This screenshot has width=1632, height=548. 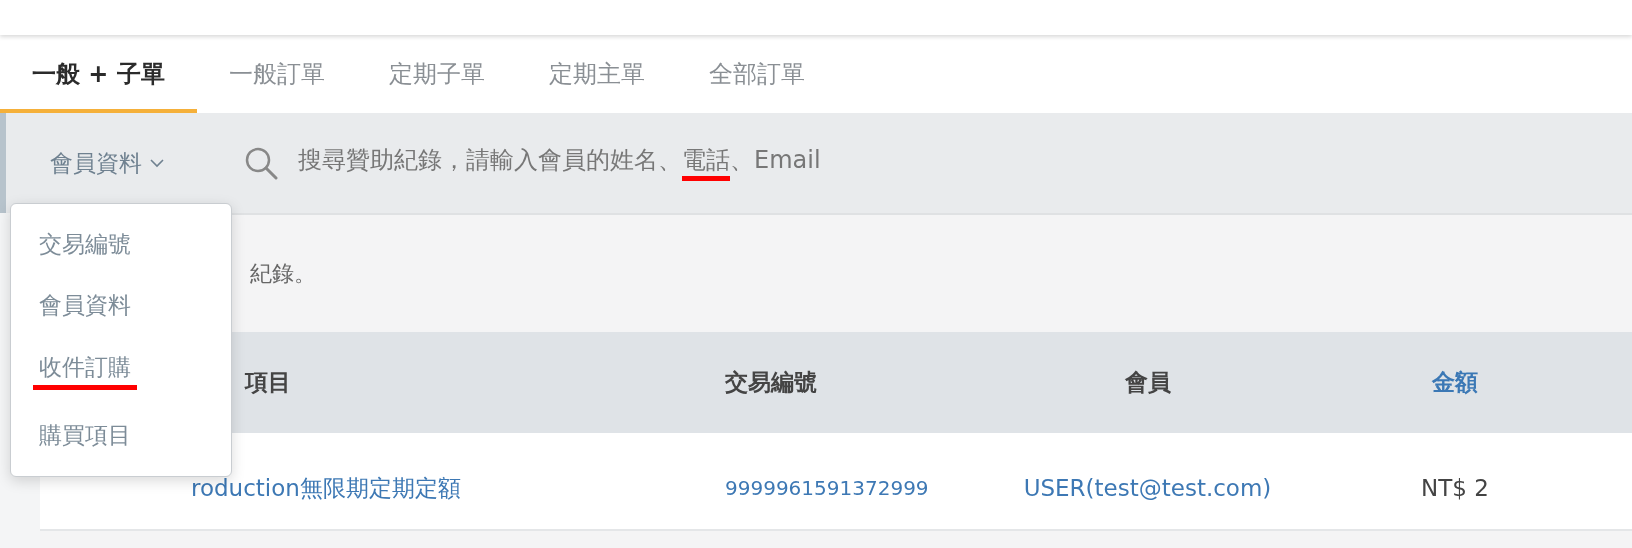 What do you see at coordinates (326, 488) in the screenshot?
I see `table-link: roduction無限期定期定額` at bounding box center [326, 488].